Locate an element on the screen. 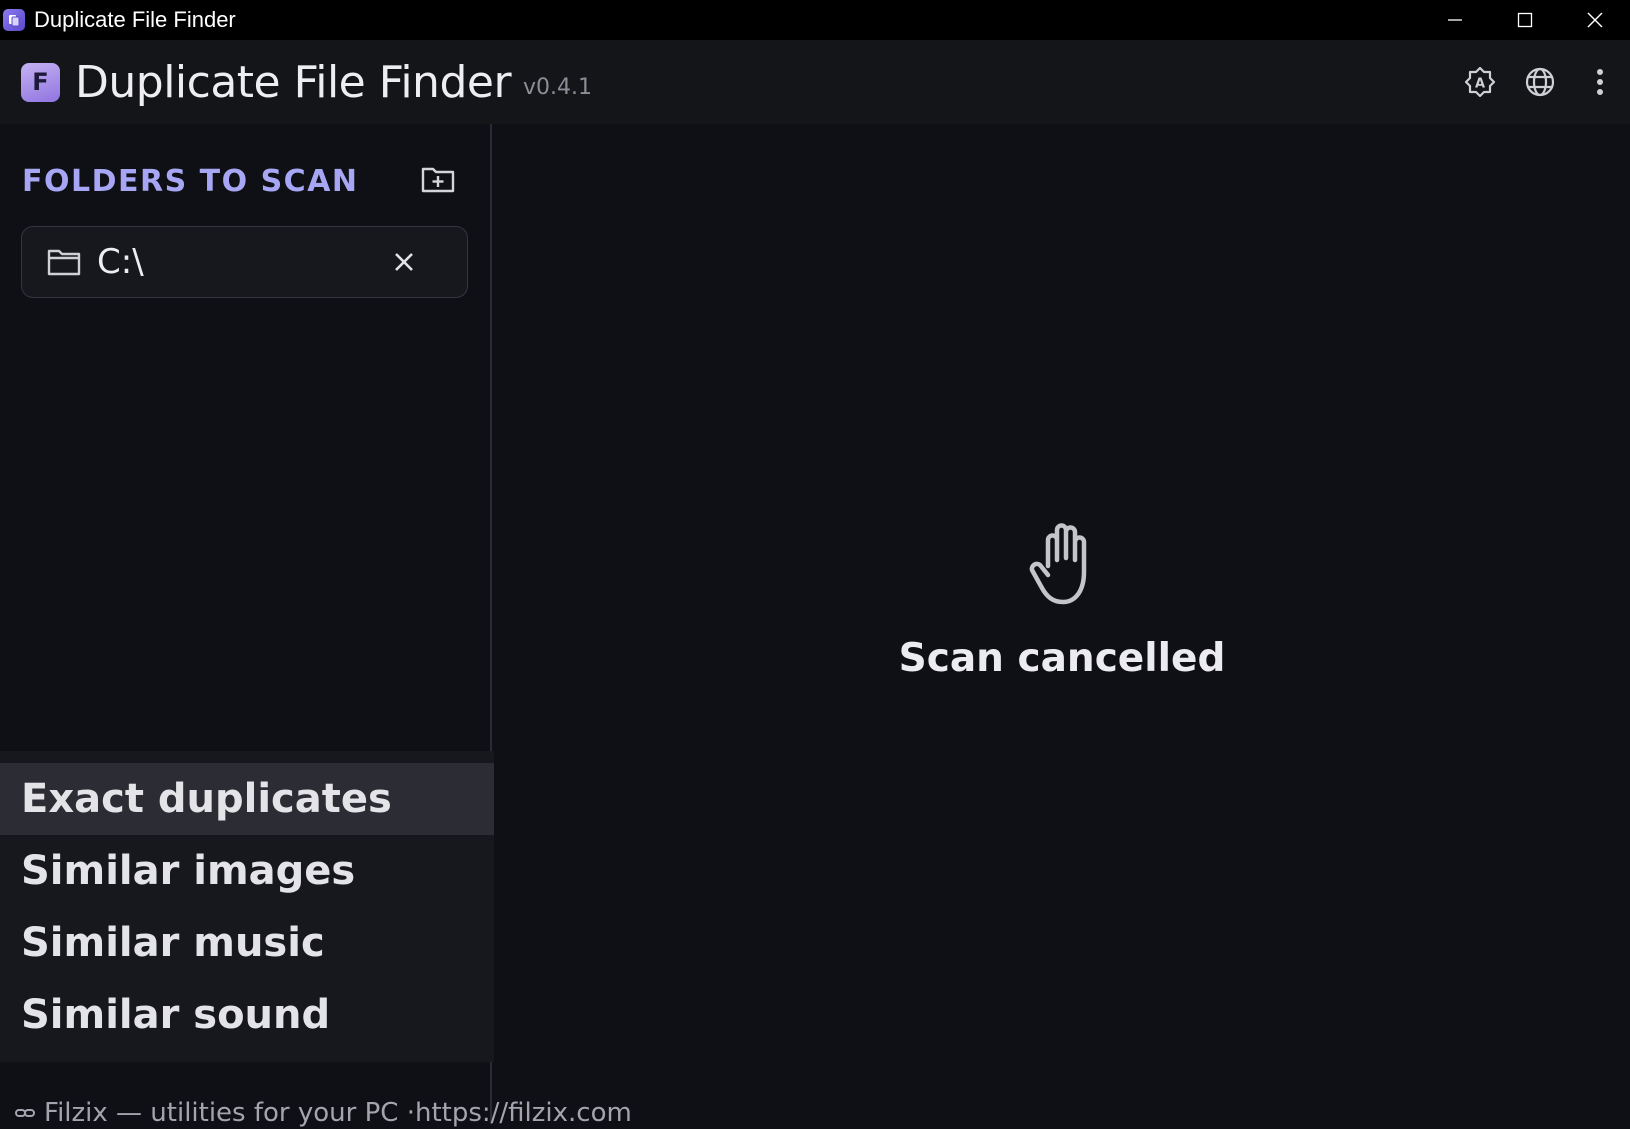  section-title-folders: FOLDERS TO SCAN is located at coordinates (190, 181).